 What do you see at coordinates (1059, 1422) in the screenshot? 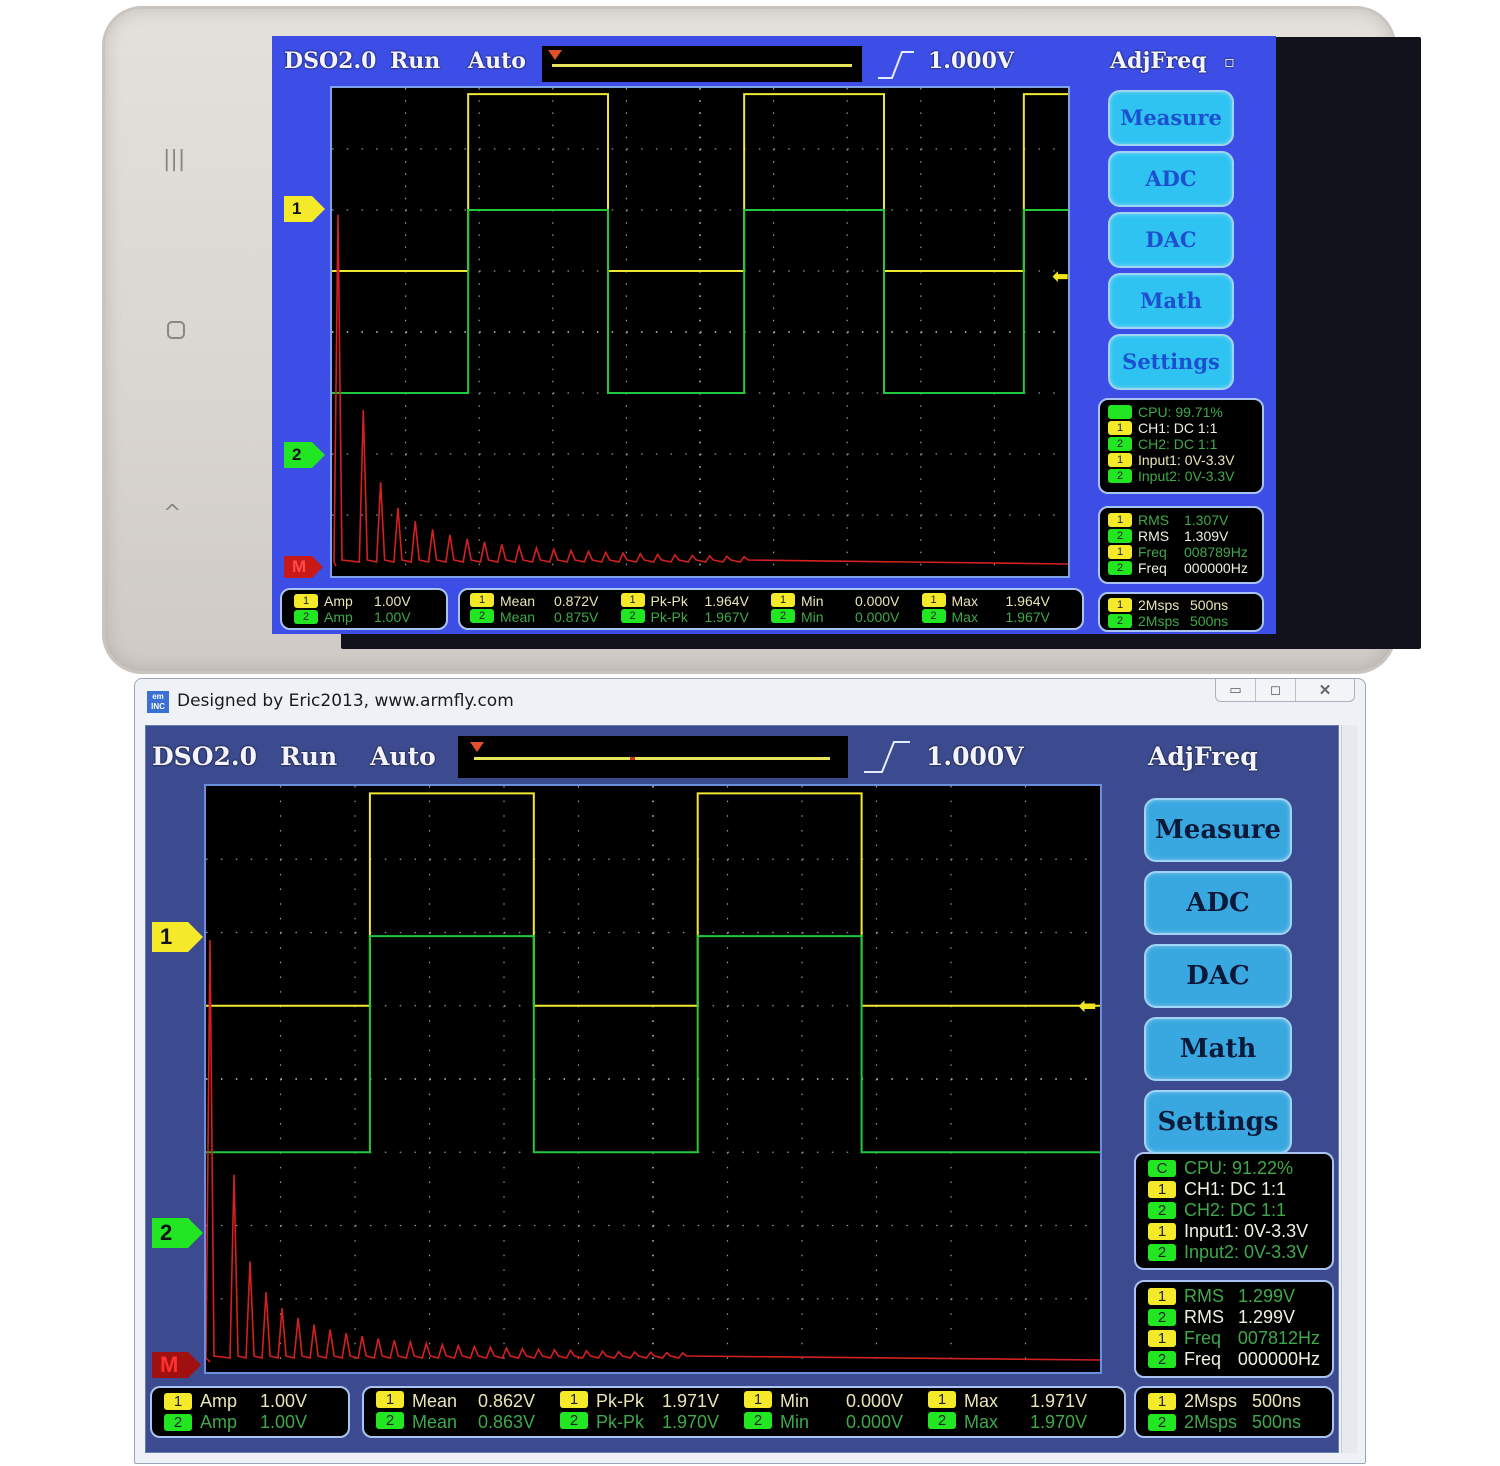
I see `measurement-value: 1.970V` at bounding box center [1059, 1422].